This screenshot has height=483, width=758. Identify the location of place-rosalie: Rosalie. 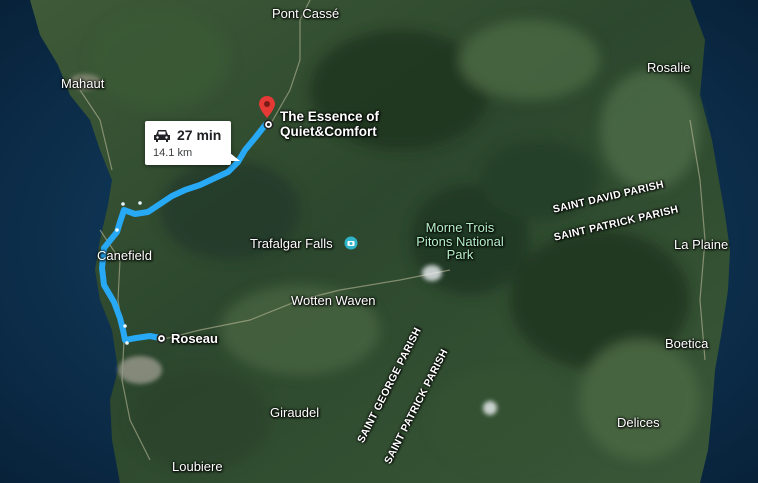
(668, 67).